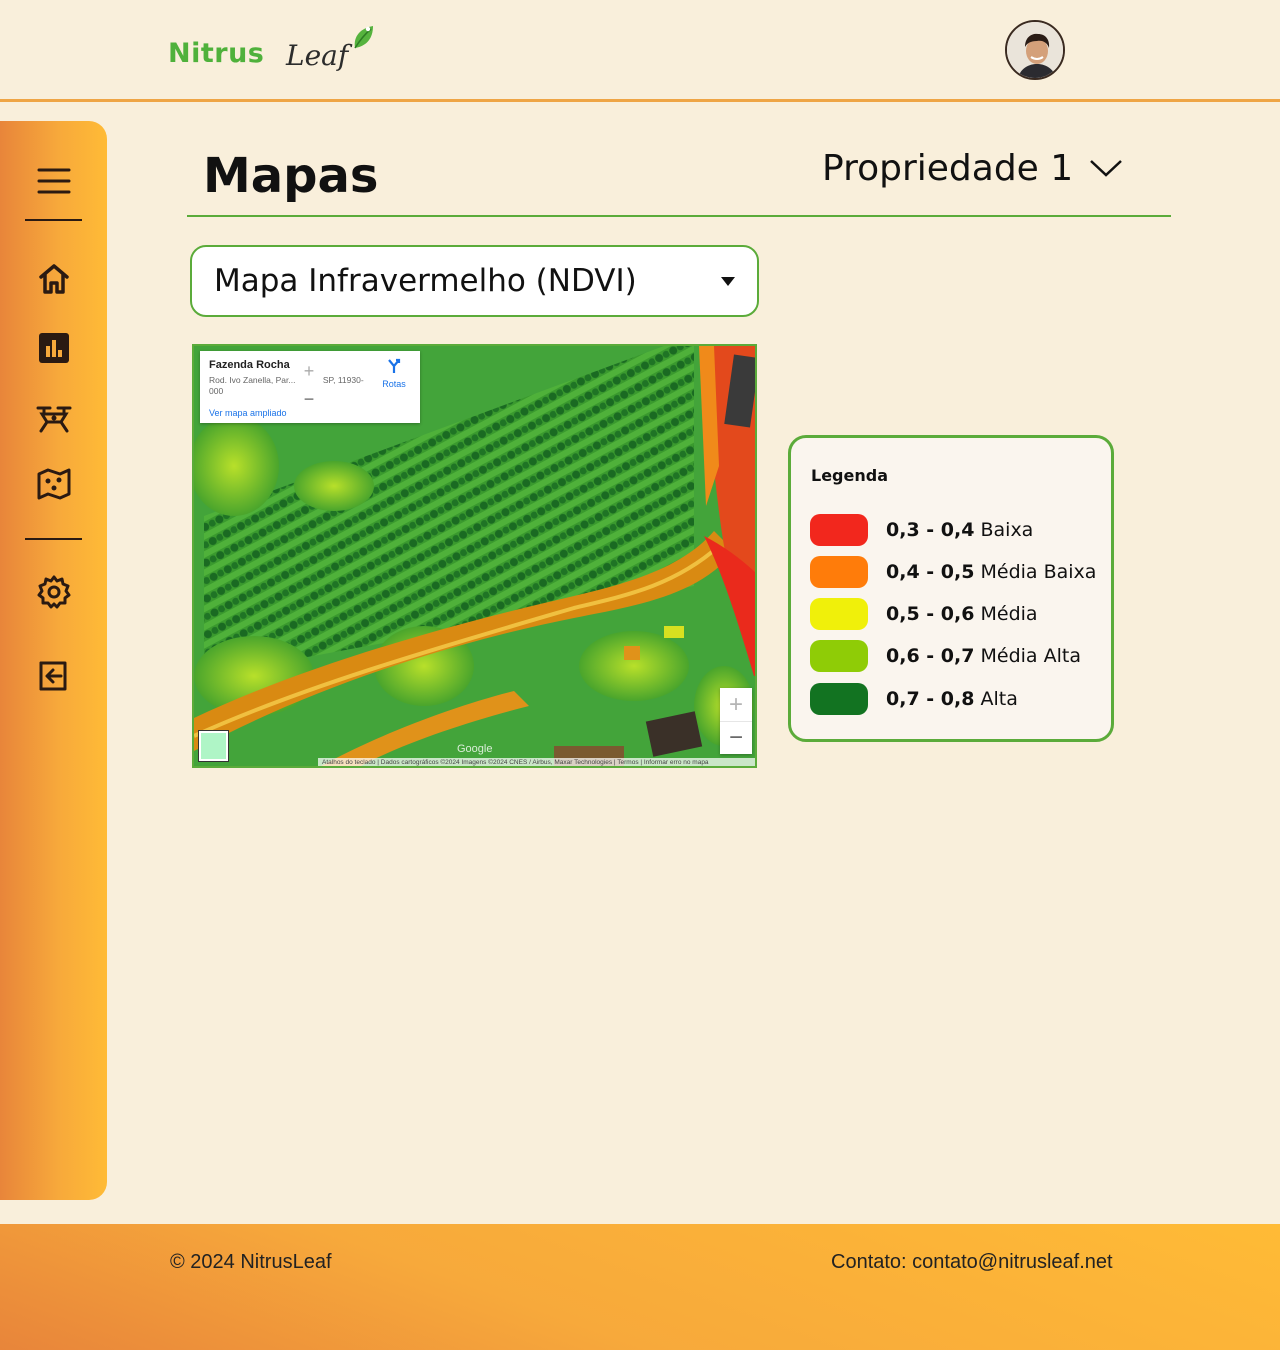  Describe the element at coordinates (930, 656) in the screenshot. I see `legend-range: 0,6 - 0,7` at that location.